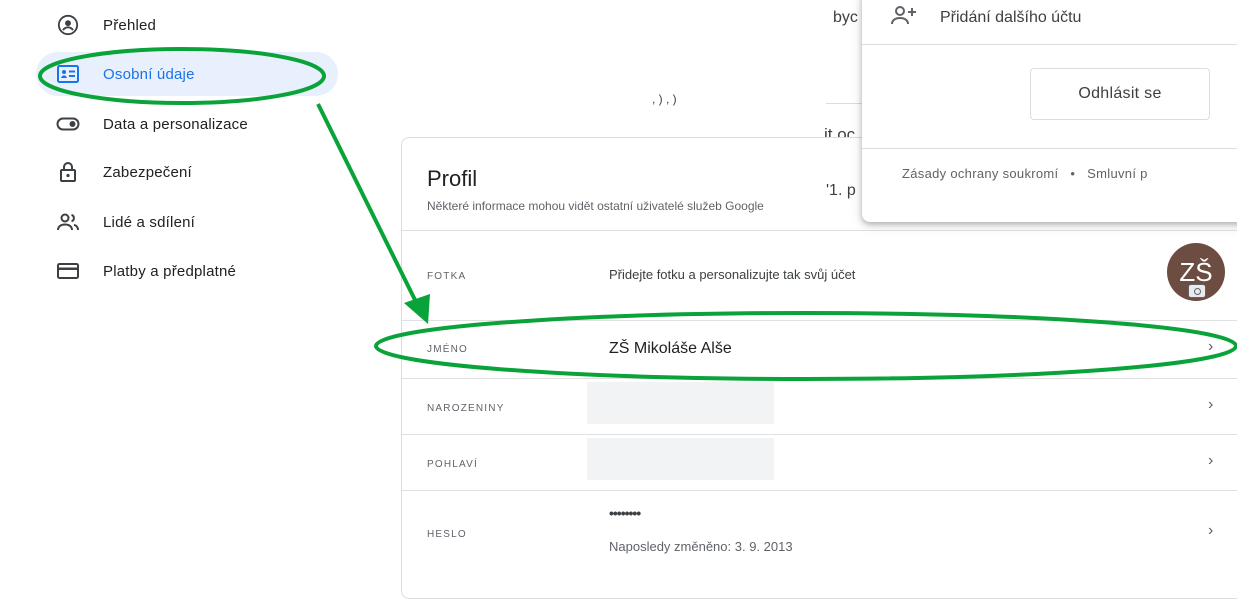 The width and height of the screenshot is (1237, 599). I want to click on add-account-label: Přidání dalšího účtu, so click(1011, 17).